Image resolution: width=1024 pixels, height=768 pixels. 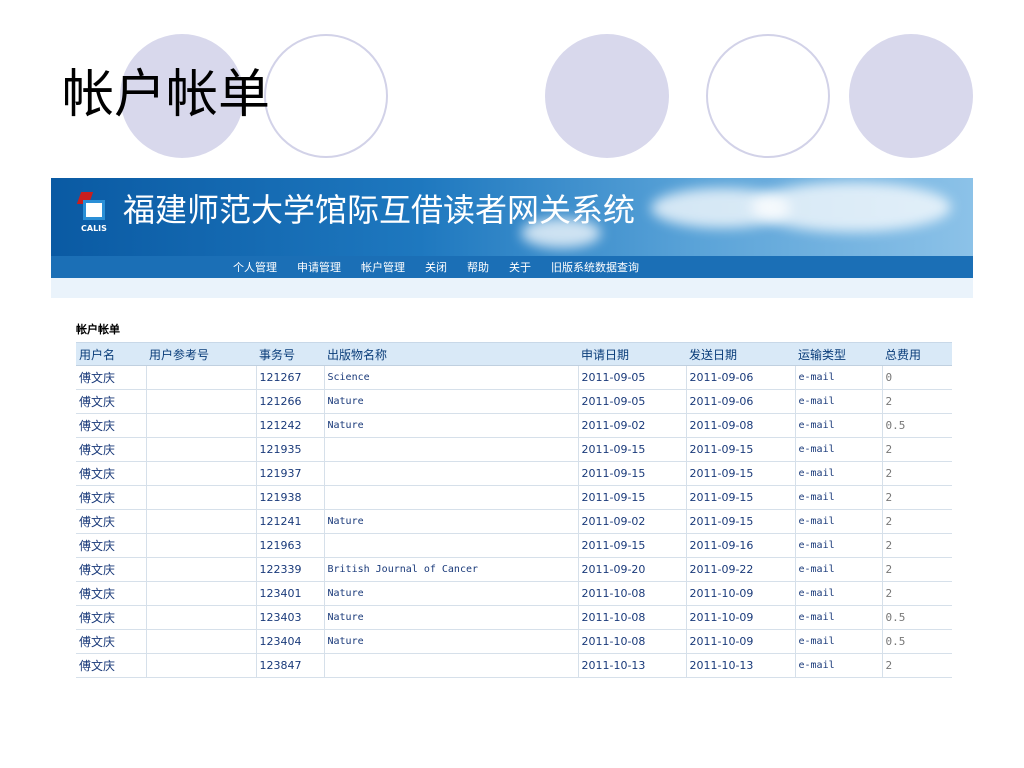 I want to click on cell-request-date: 2011-09-02, so click(x=632, y=521).